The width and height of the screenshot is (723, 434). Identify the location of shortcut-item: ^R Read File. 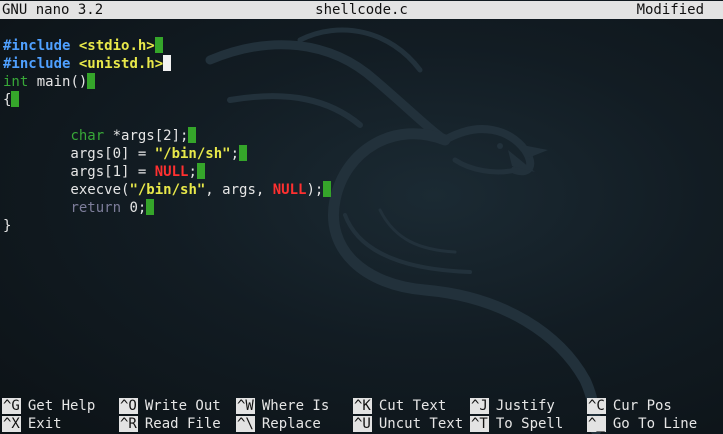
(170, 424).